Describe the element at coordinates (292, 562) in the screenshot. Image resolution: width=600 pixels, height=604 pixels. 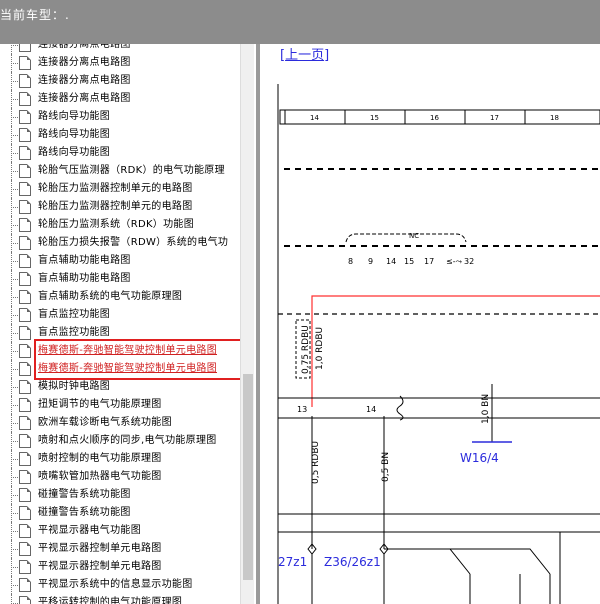
I see `connector-label-1: 27z1` at that location.